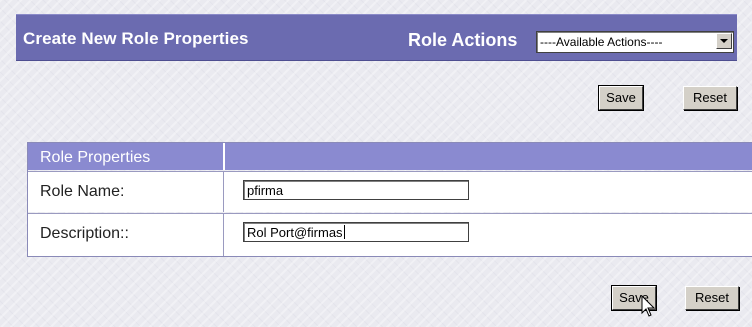 The height and width of the screenshot is (327, 752). What do you see at coordinates (648, 306) in the screenshot?
I see `mouse-pointer-icon` at bounding box center [648, 306].